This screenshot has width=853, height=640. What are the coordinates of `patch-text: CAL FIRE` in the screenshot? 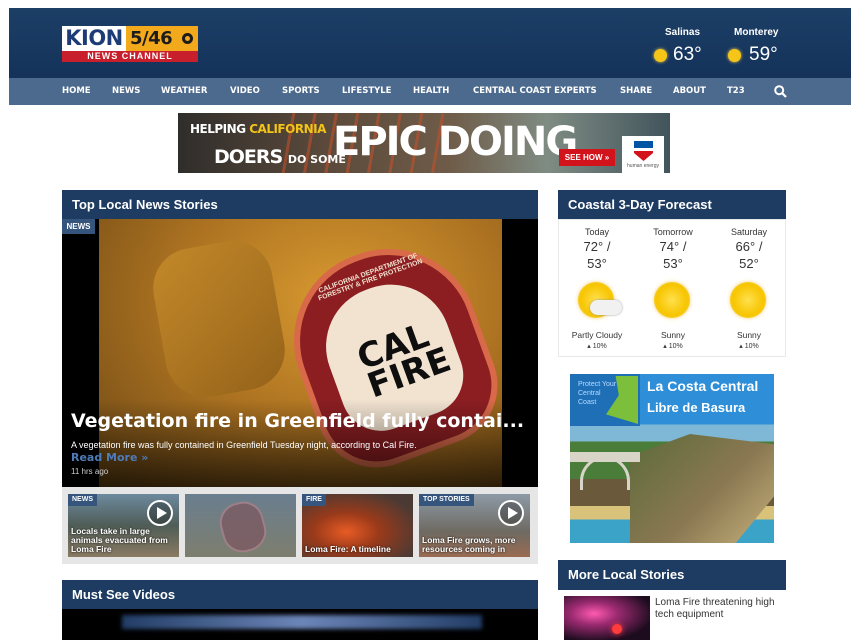 It's located at (404, 361).